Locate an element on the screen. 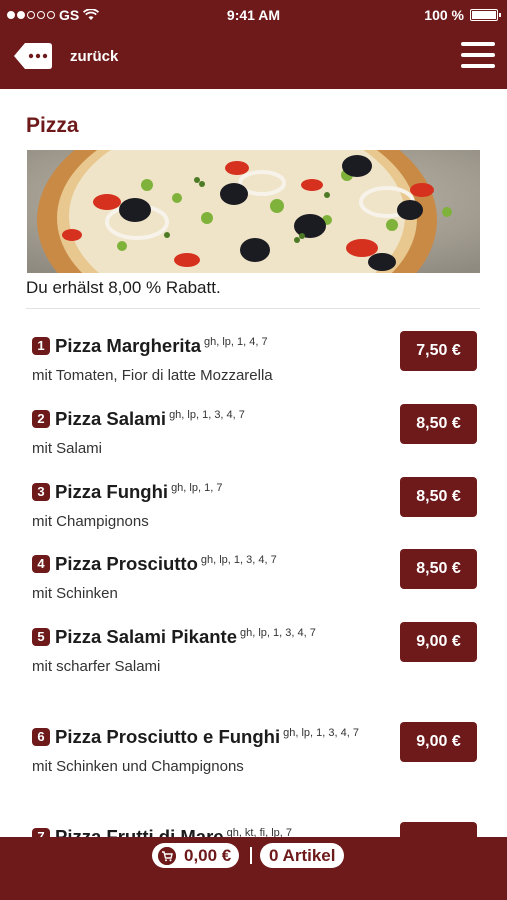  item-allergens: gh, lp, 1, 7 is located at coordinates (197, 488).